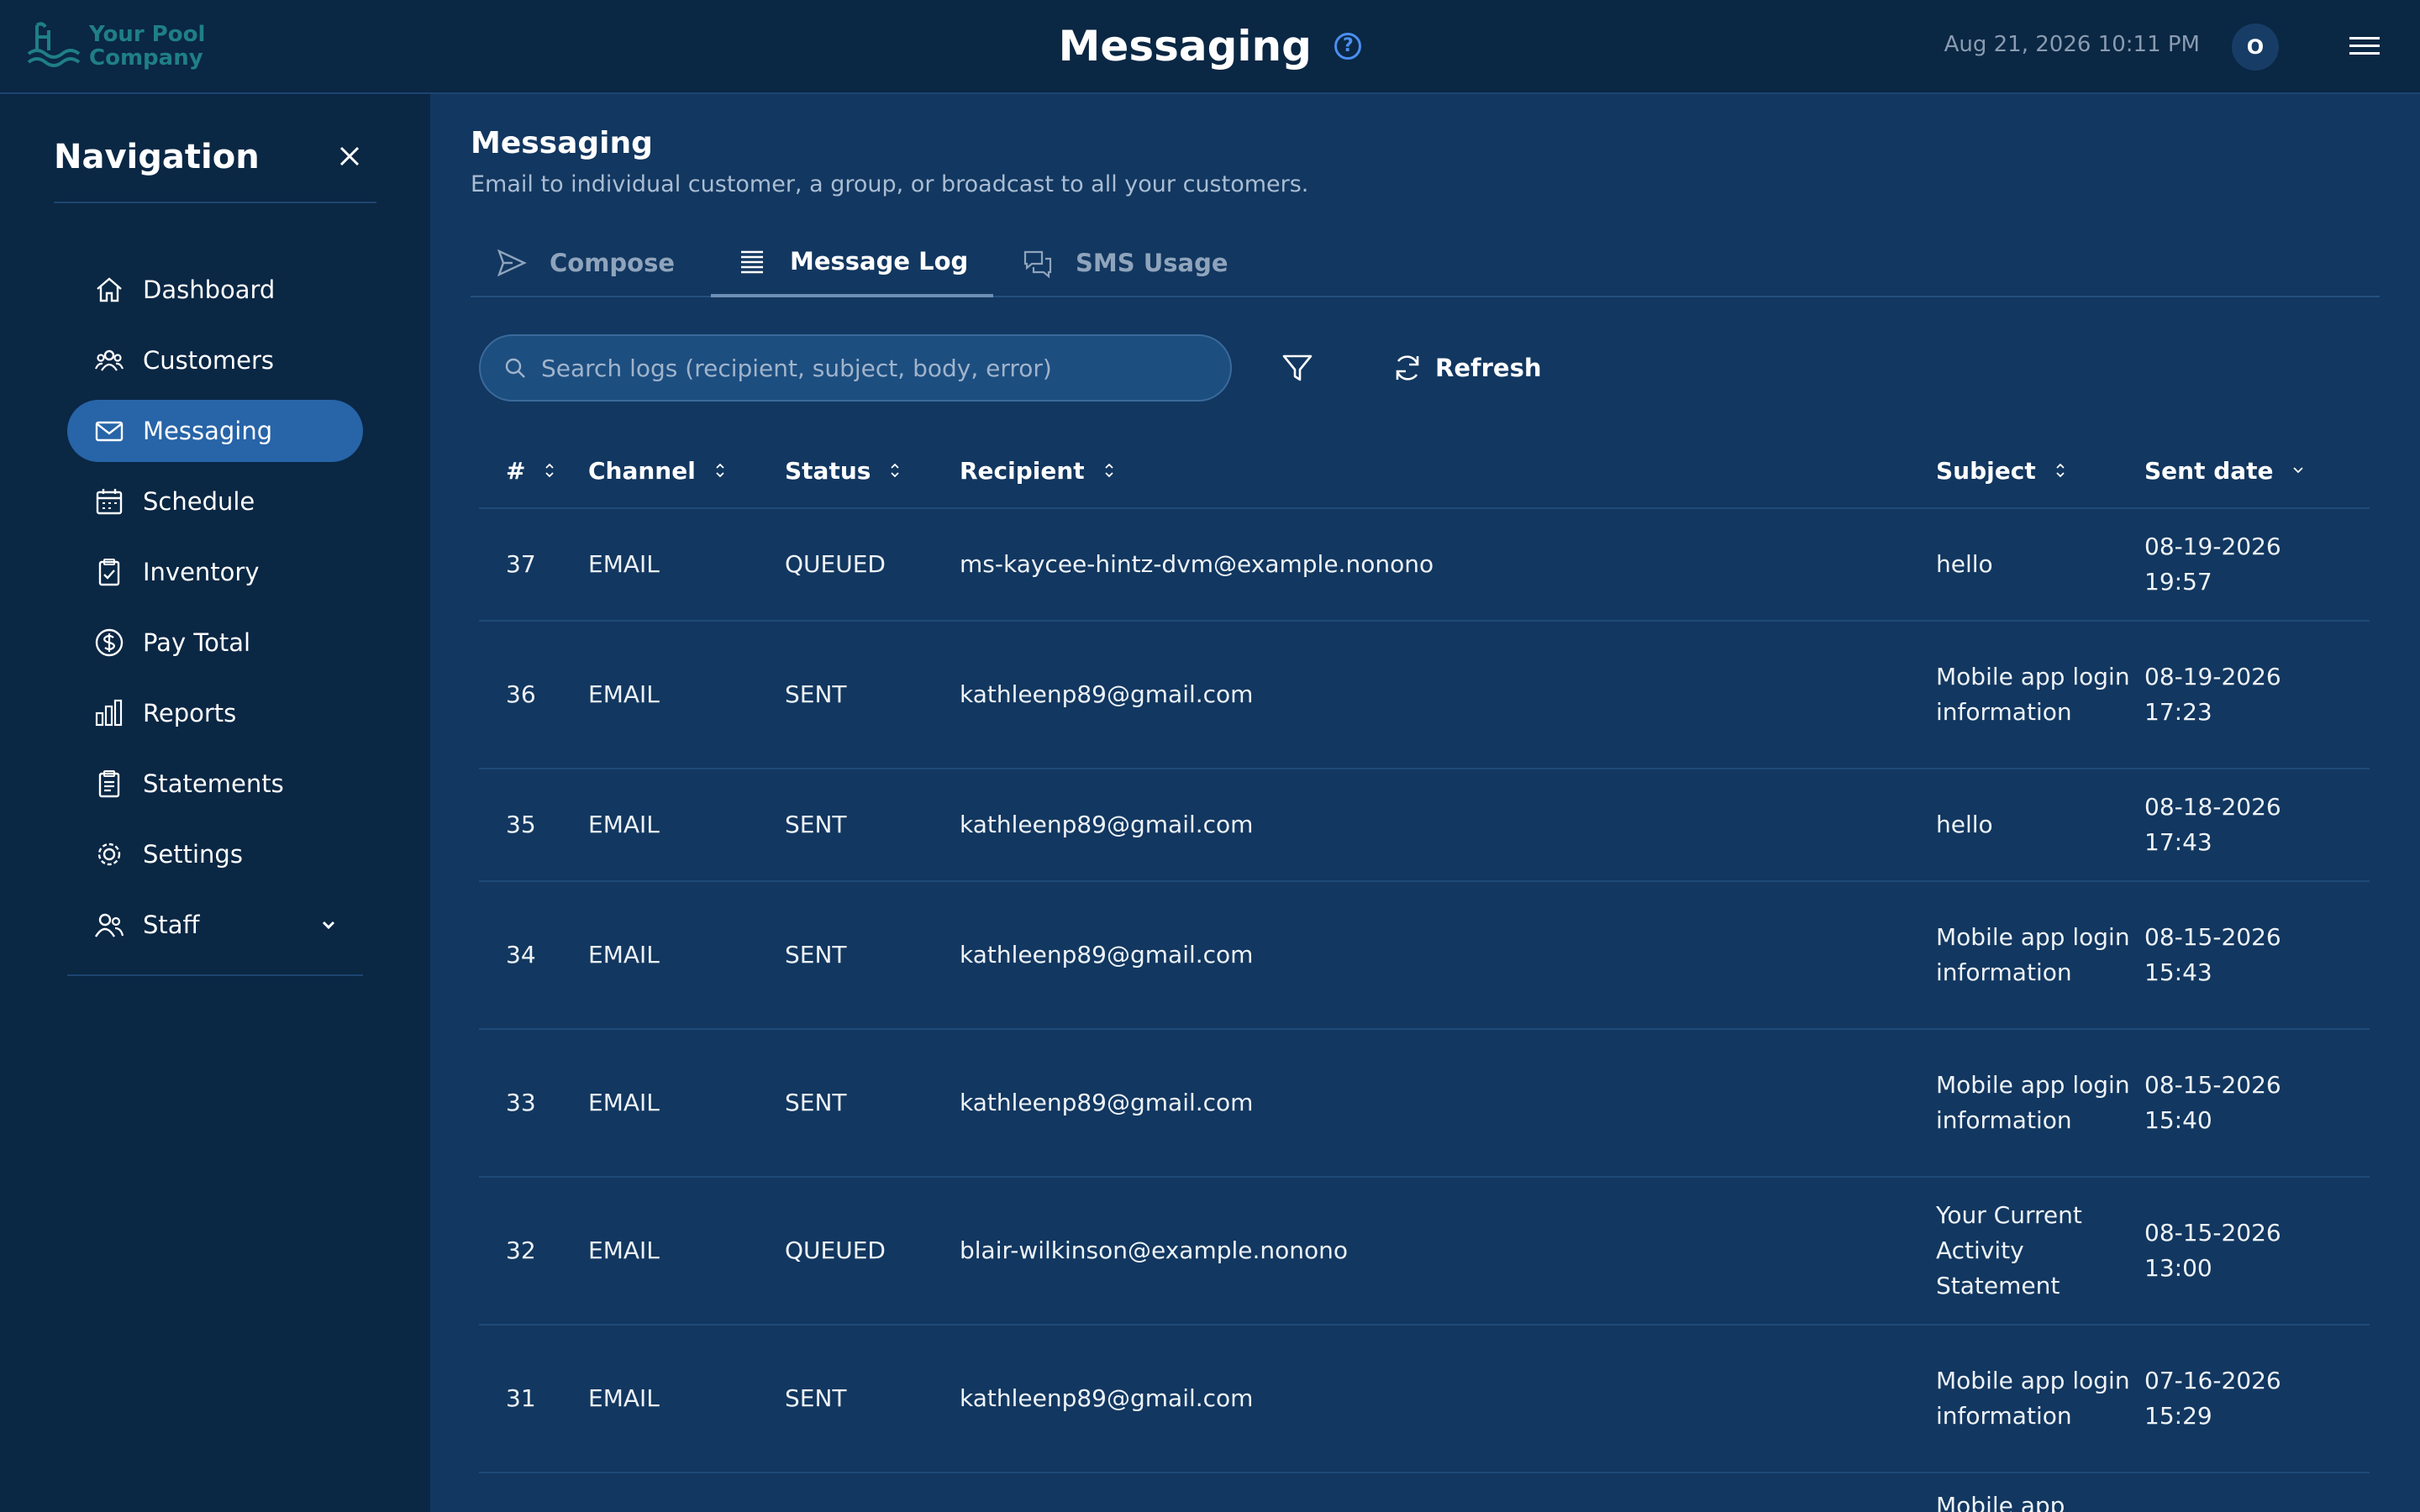 Image resolution: width=2420 pixels, height=1512 pixels. Describe the element at coordinates (1488, 368) in the screenshot. I see `refresh-label: Refresh` at that location.